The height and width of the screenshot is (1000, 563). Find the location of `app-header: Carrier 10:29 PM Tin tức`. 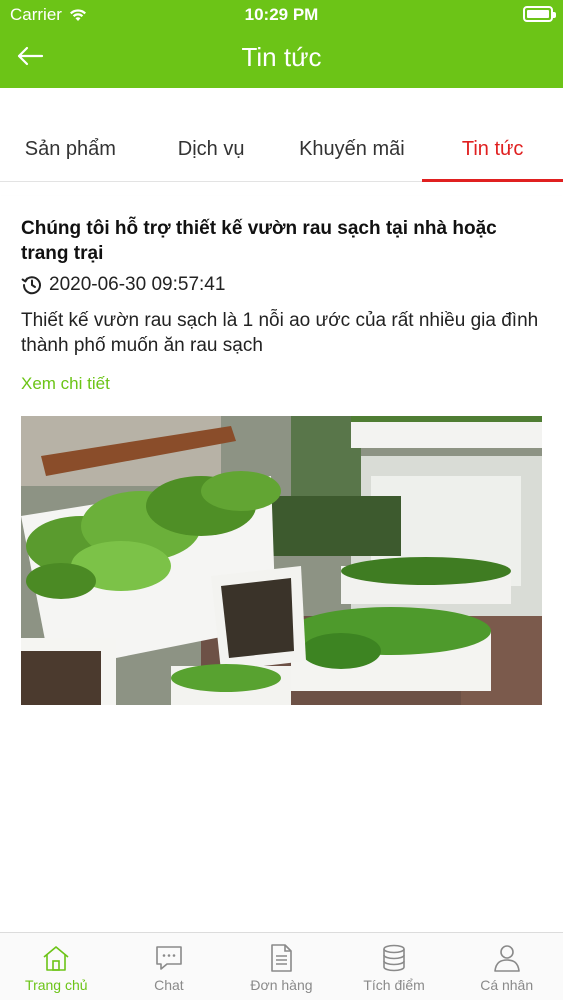

app-header: Carrier 10:29 PM Tin tức is located at coordinates (281, 44).